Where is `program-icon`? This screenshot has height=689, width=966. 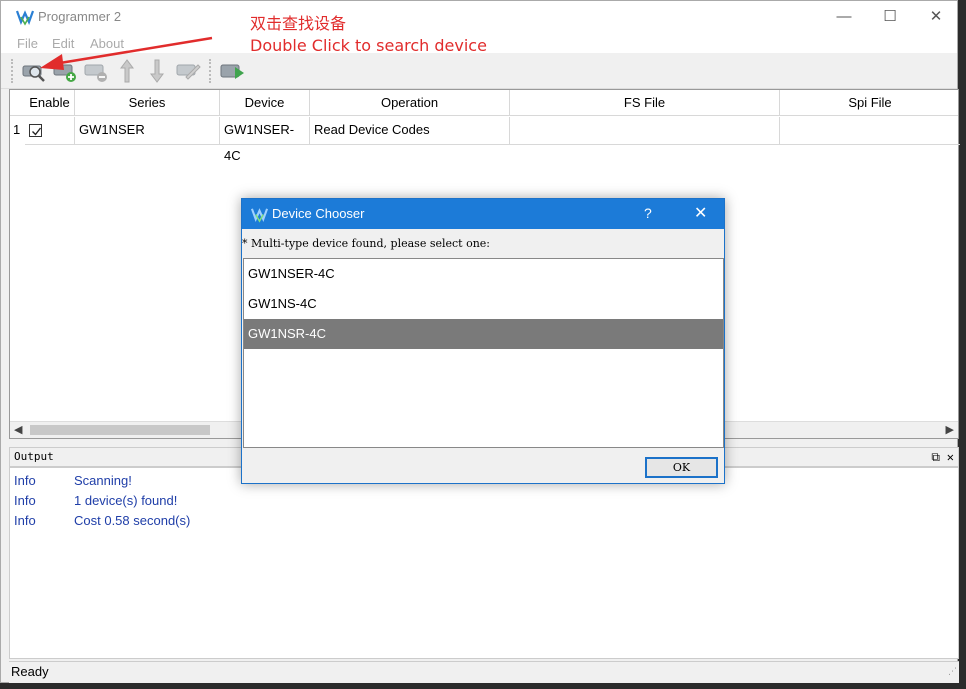
program-icon is located at coordinates (232, 71).